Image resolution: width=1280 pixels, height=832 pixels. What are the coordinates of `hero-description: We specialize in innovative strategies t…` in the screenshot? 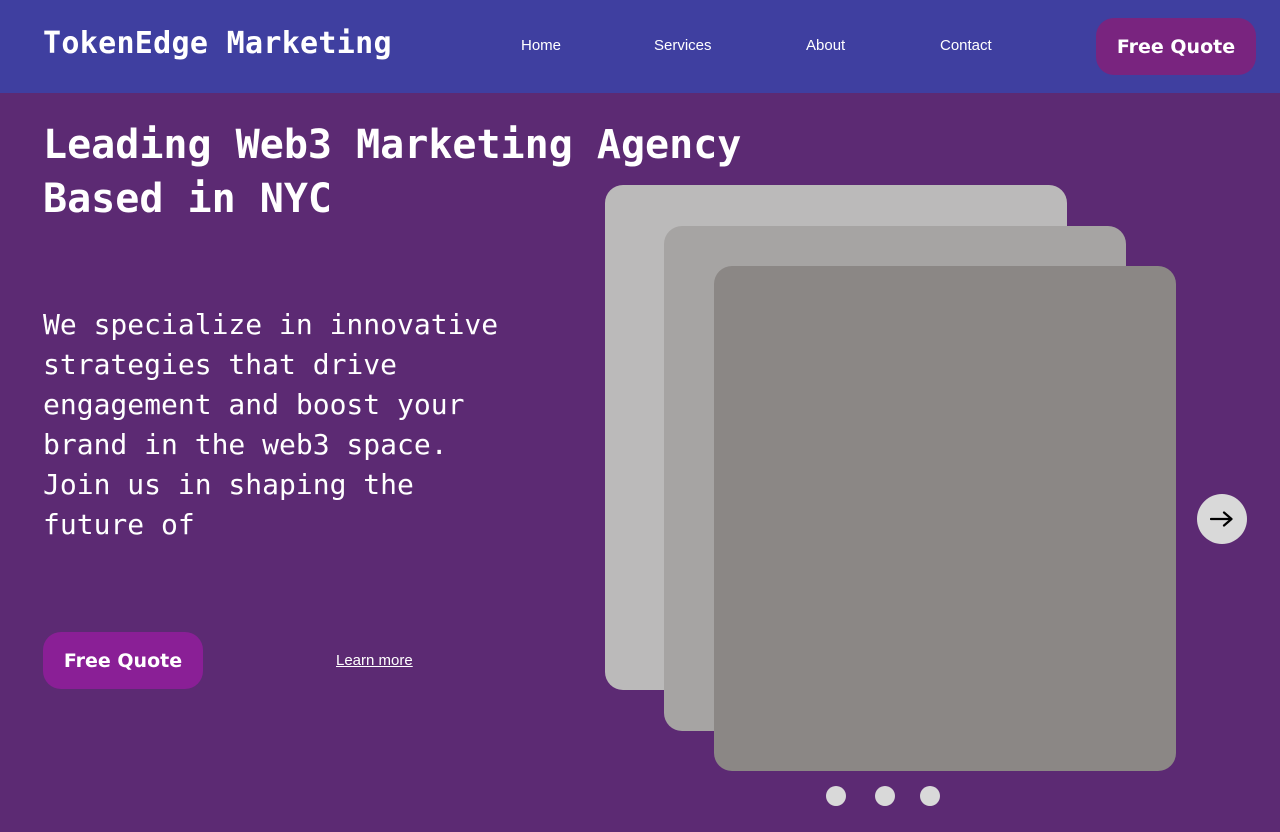 It's located at (271, 424).